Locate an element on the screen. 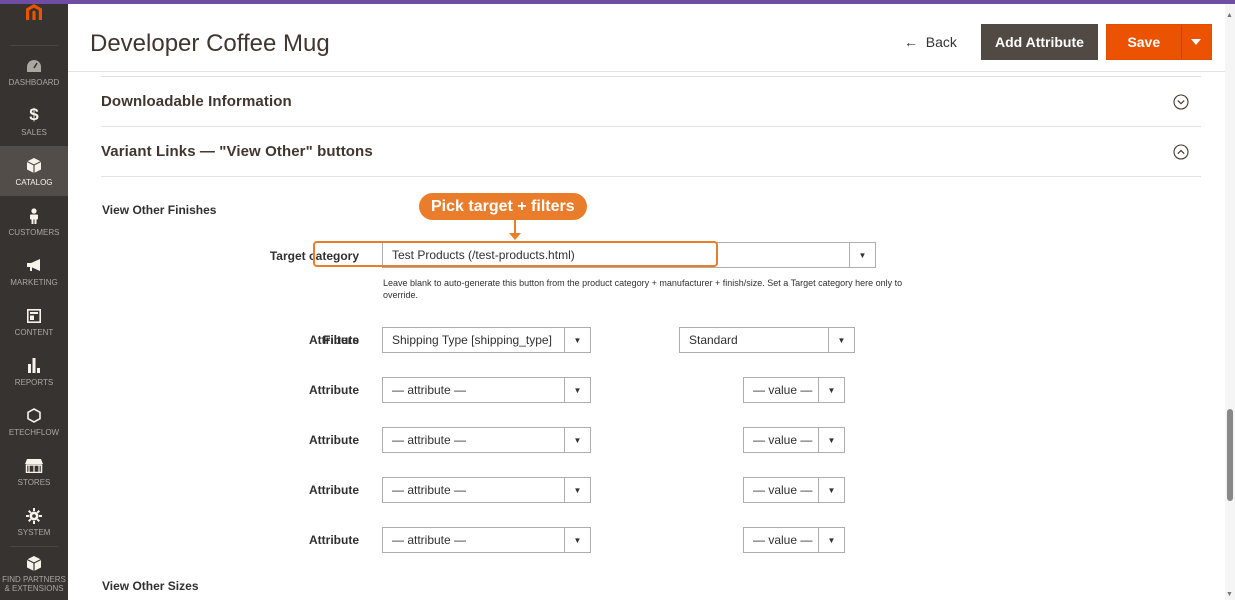 The height and width of the screenshot is (600, 1235). sidebar-item-label: MARKETING is located at coordinates (34, 282).